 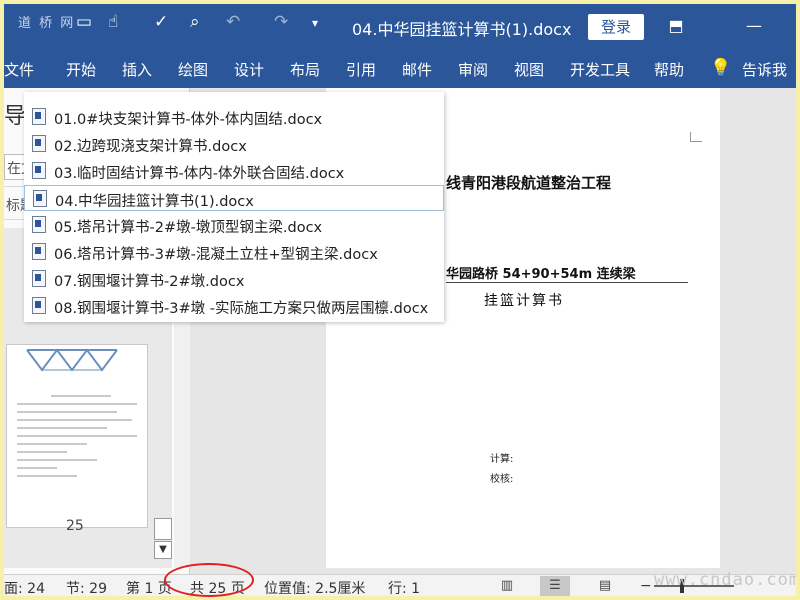 I want to click on calc-title: 挂篮计算书, so click(x=524, y=301).